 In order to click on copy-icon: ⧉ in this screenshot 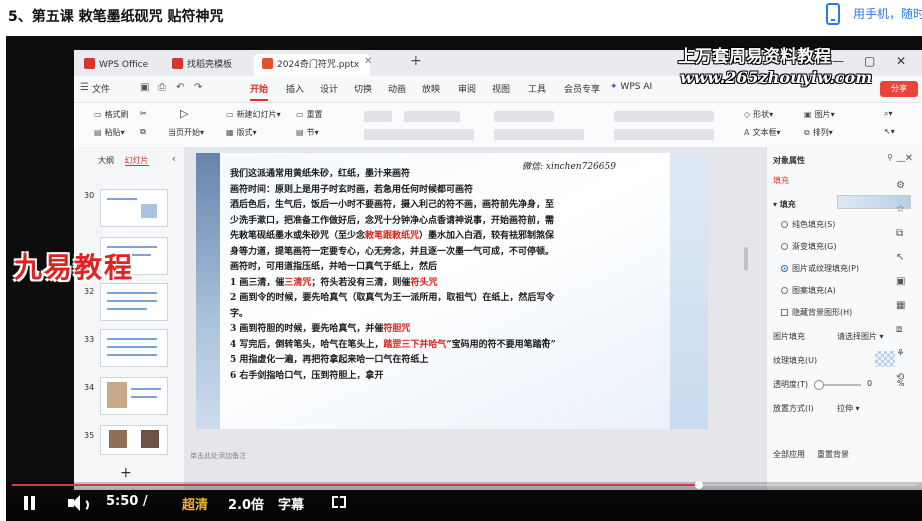, I will do `click(143, 132)`.